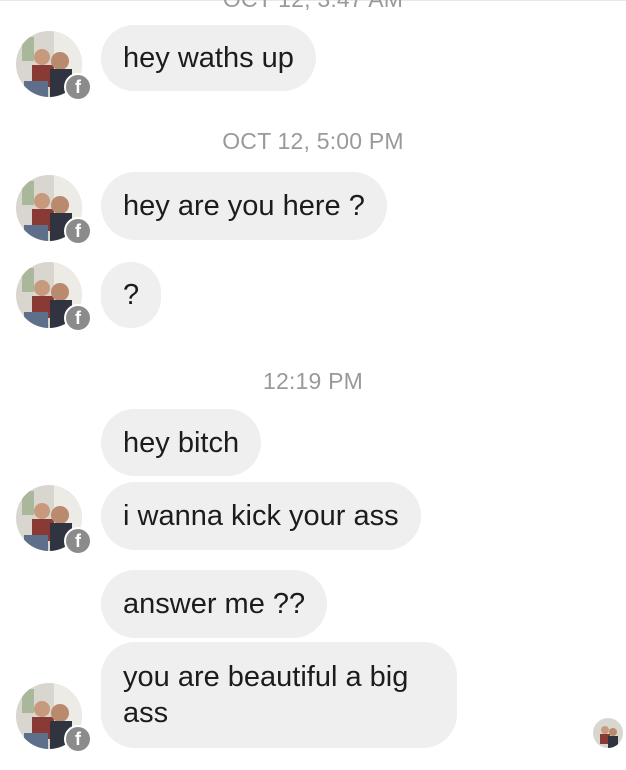 The width and height of the screenshot is (626, 770). I want to click on message-bubble: ?, so click(131, 295).